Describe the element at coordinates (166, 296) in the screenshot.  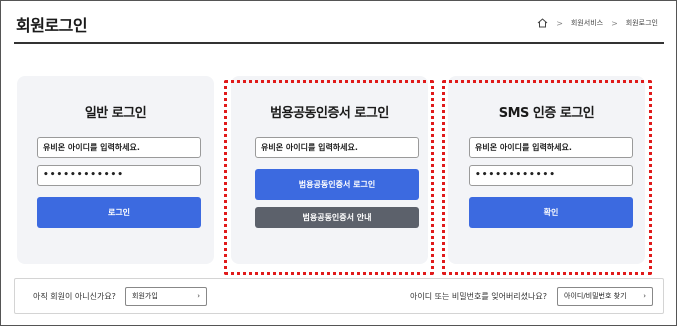
I see `join-button: 회원가입 ›` at that location.